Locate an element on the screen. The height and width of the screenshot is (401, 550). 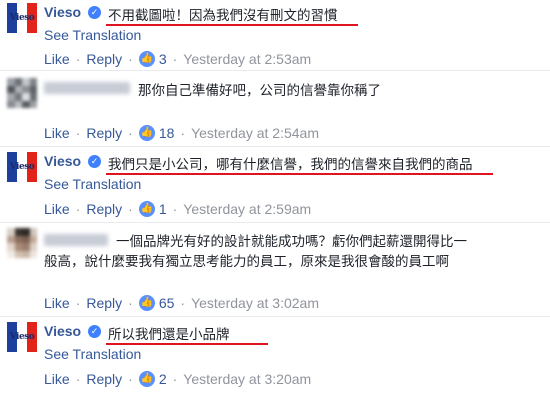
reaction-count: 2 is located at coordinates (163, 379).